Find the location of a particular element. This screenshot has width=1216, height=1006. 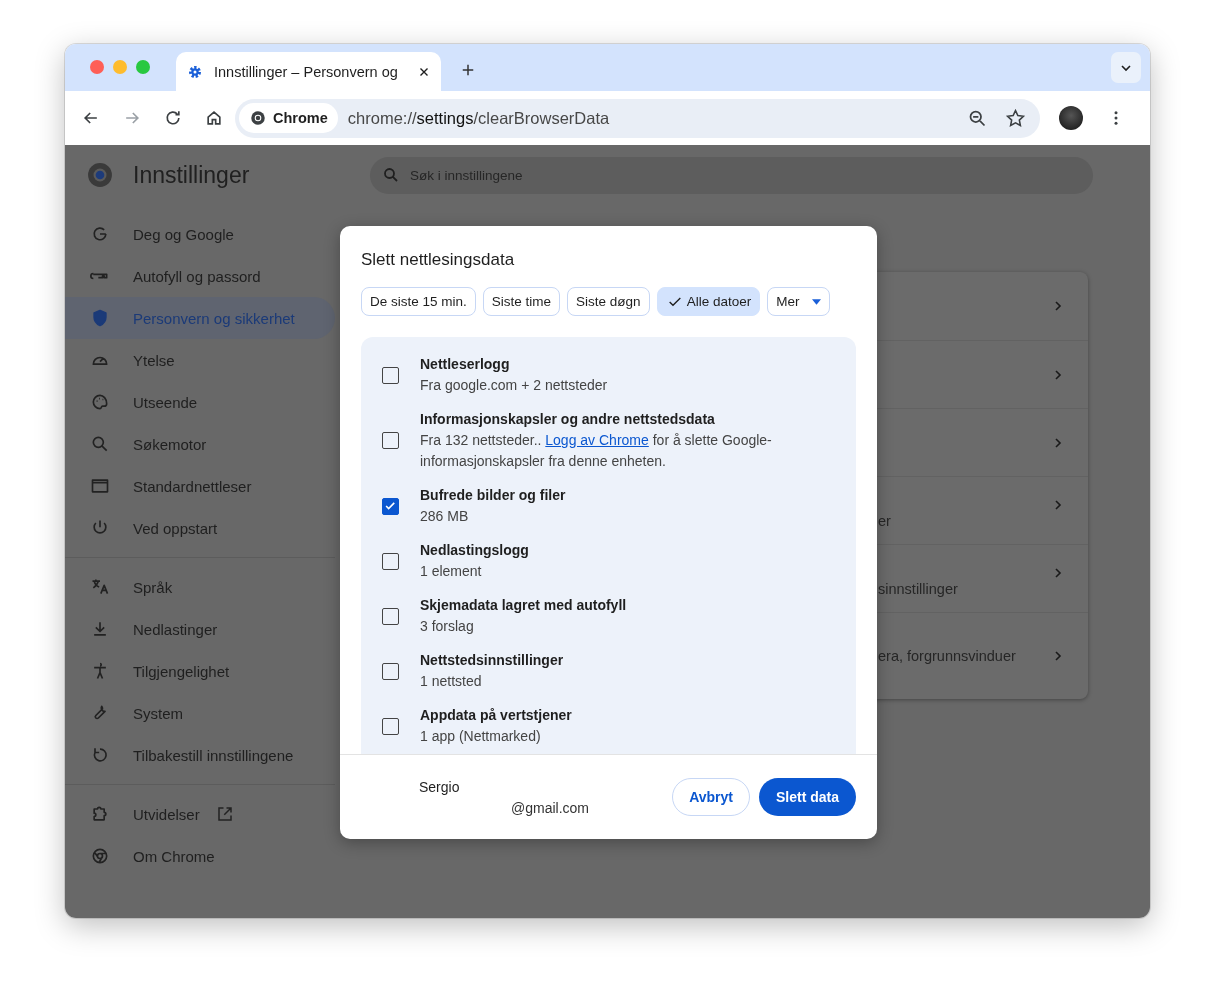

puzzle-icon is located at coordinates (100, 814).